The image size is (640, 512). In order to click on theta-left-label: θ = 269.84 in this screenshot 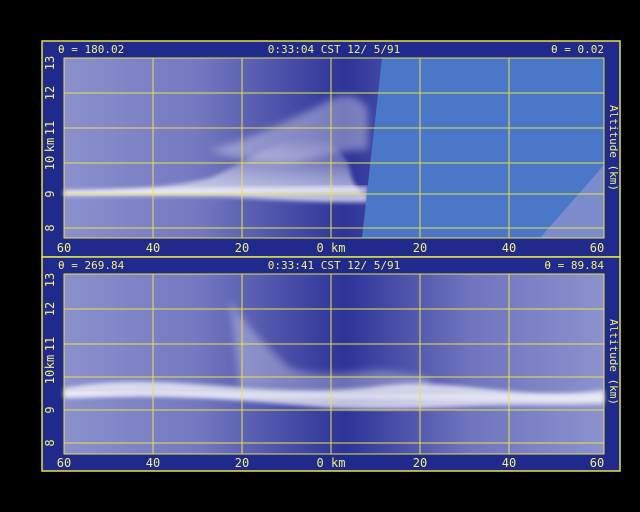, I will do `click(91, 265)`.